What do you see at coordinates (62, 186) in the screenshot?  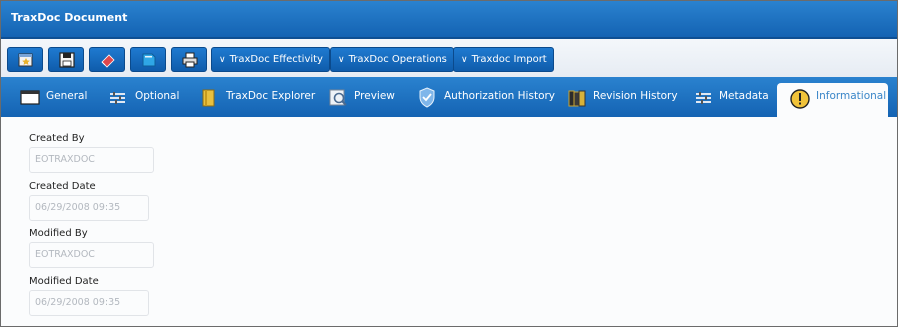 I see `created-date-label: Created Date` at bounding box center [62, 186].